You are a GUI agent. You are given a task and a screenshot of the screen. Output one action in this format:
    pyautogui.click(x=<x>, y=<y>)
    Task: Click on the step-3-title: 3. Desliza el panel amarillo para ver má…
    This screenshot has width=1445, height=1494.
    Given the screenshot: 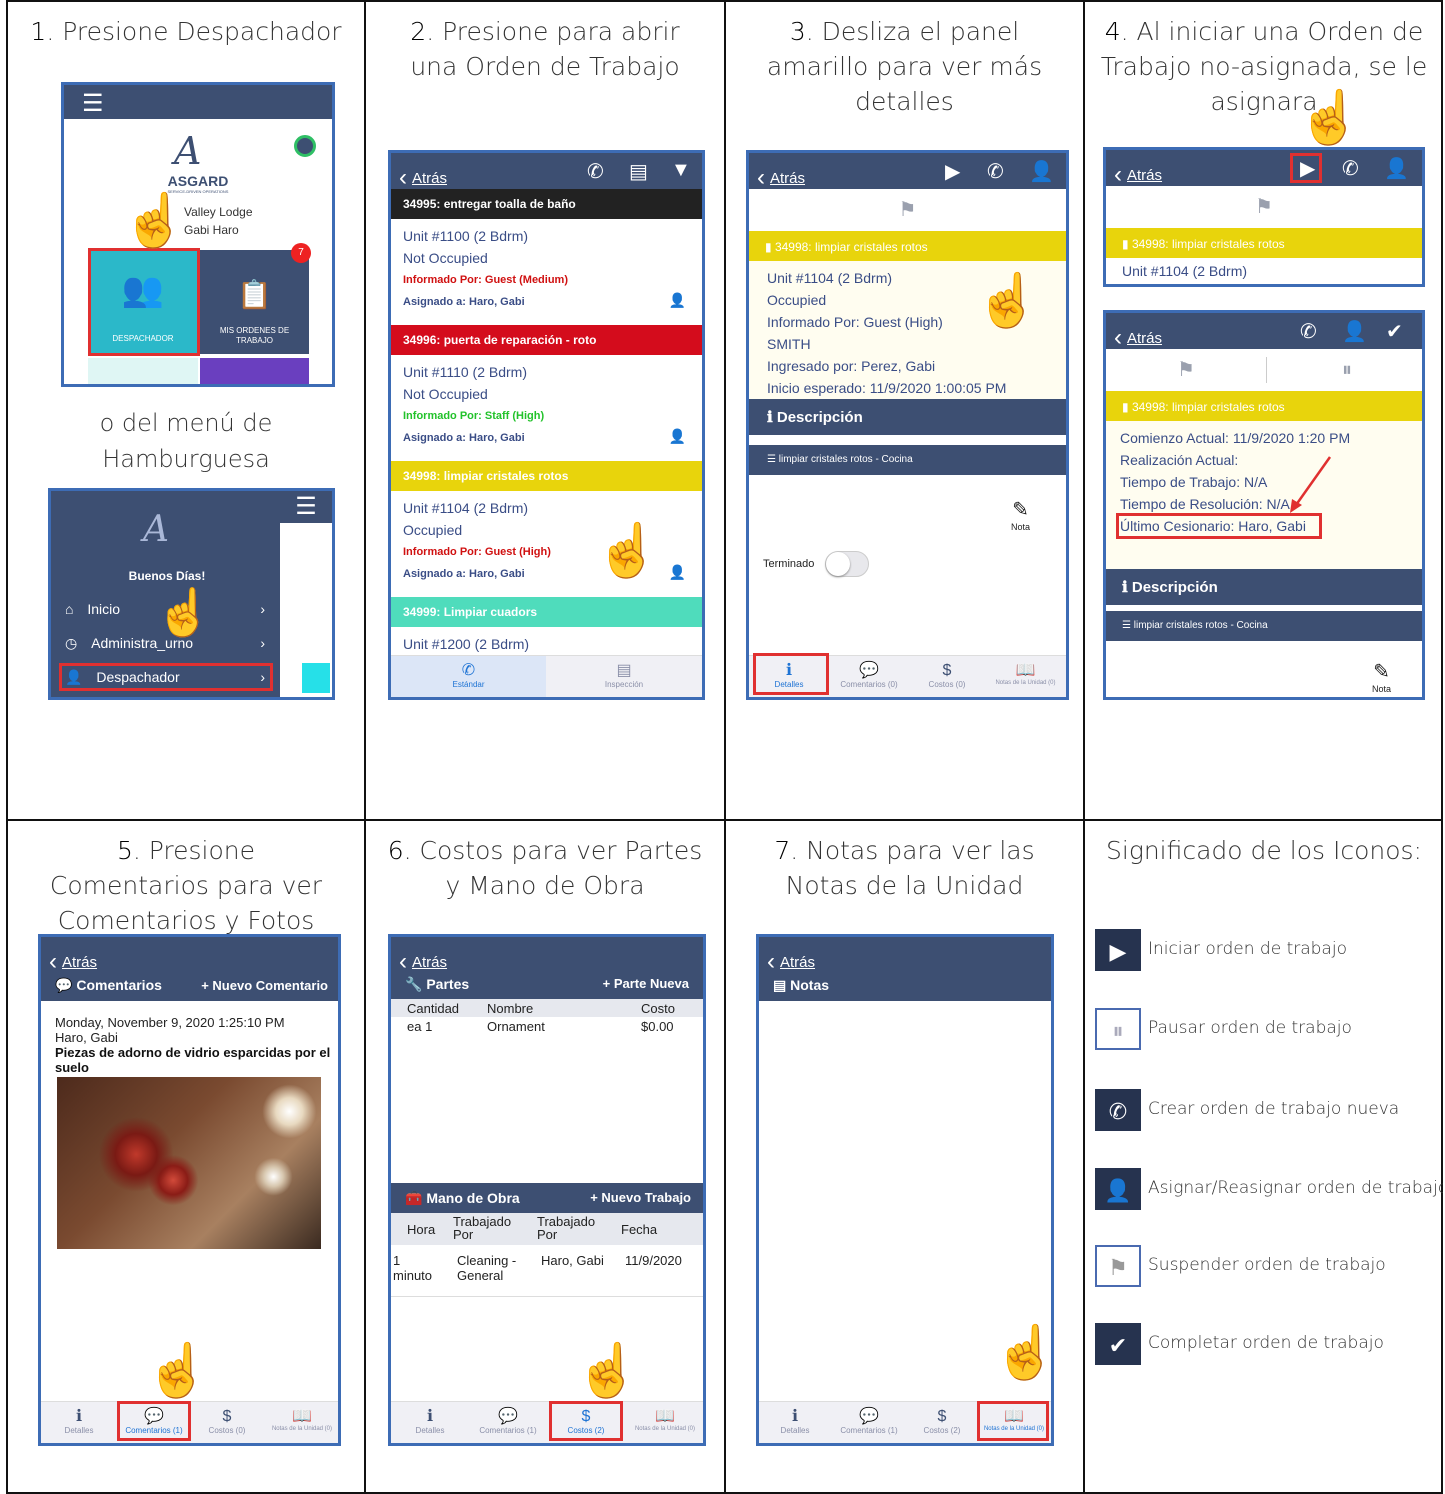 What is the action you would take?
    pyautogui.click(x=904, y=66)
    